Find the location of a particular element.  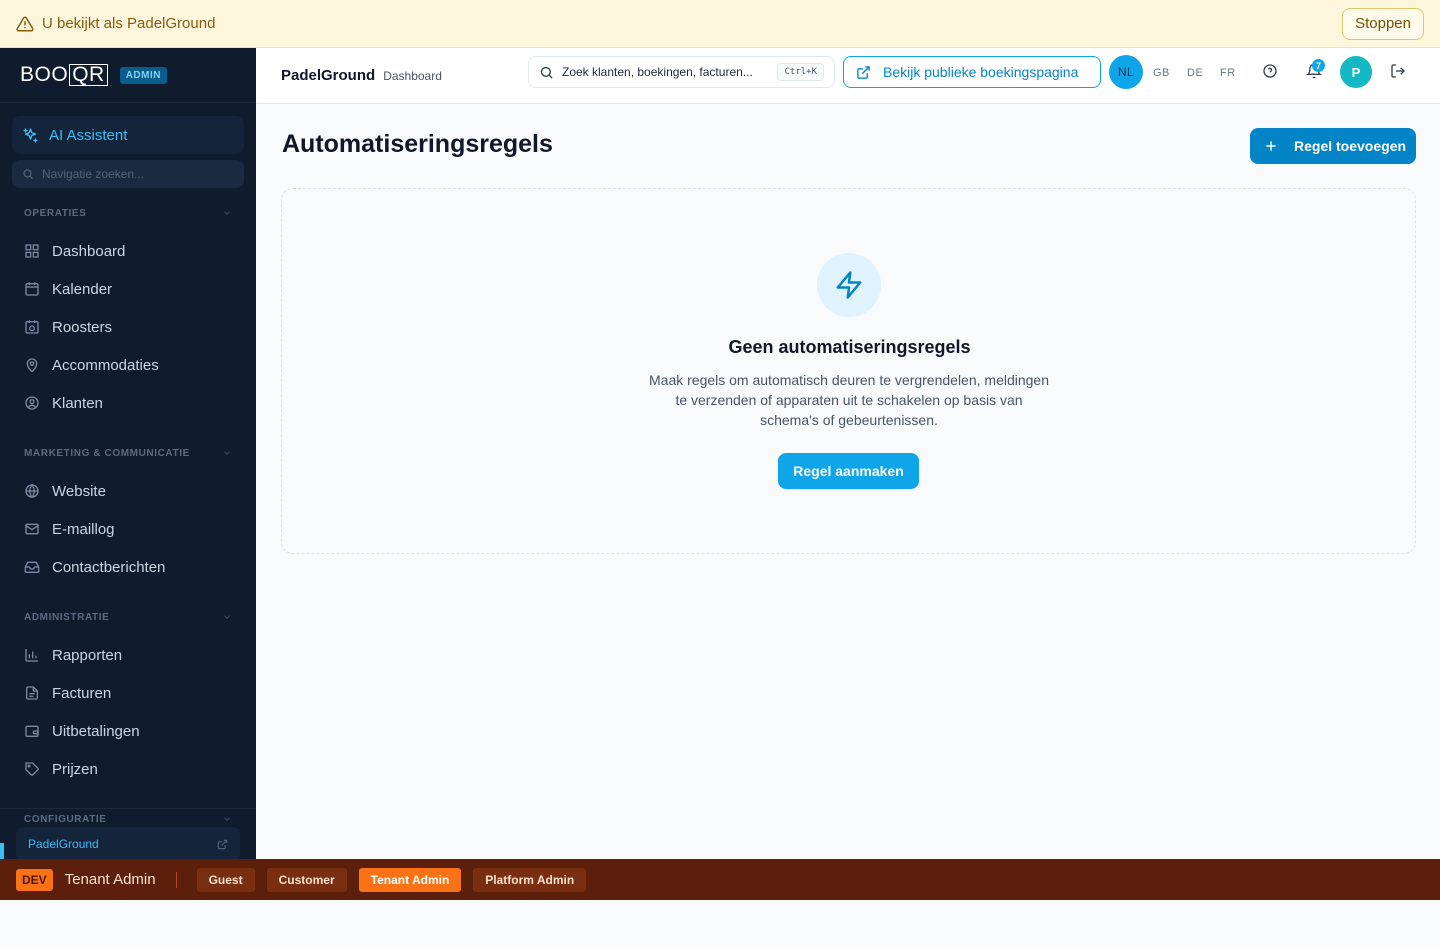

sidebar-item-label: Rapporten is located at coordinates (87, 655).